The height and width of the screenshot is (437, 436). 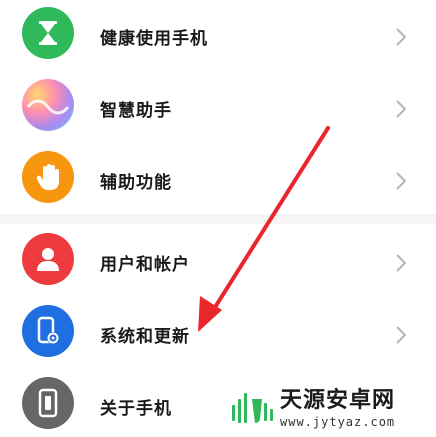 I want to click on settings-item-label: 智慧助手, so click(x=136, y=111).